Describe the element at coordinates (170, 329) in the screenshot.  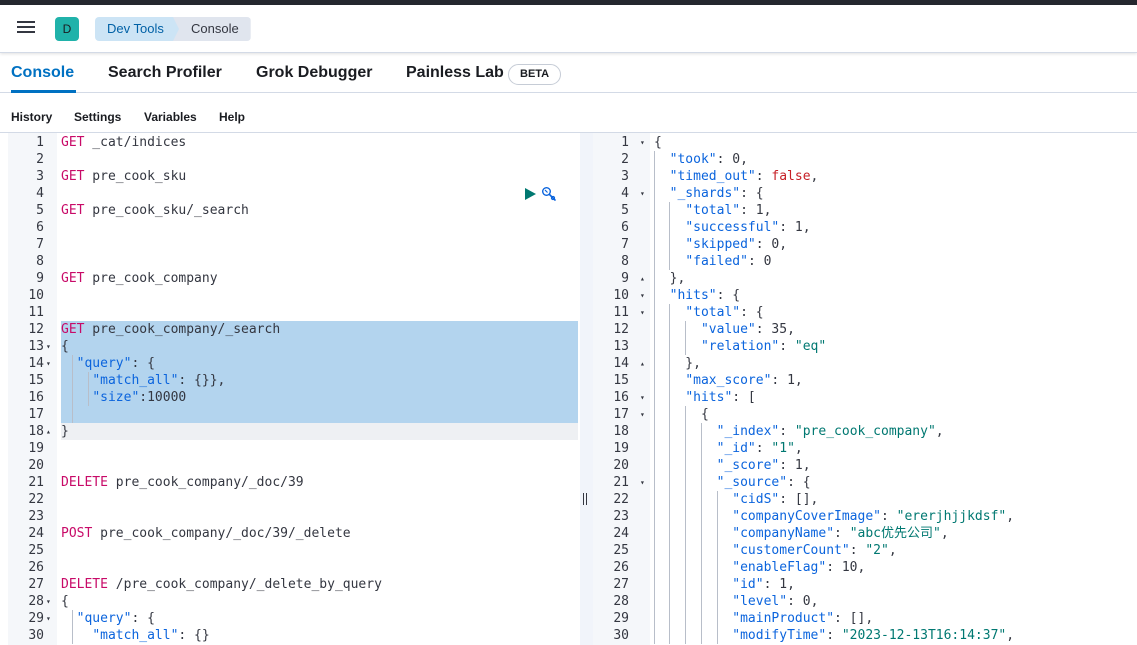
I see `code-line: GET pre_cook_company/_search` at that location.